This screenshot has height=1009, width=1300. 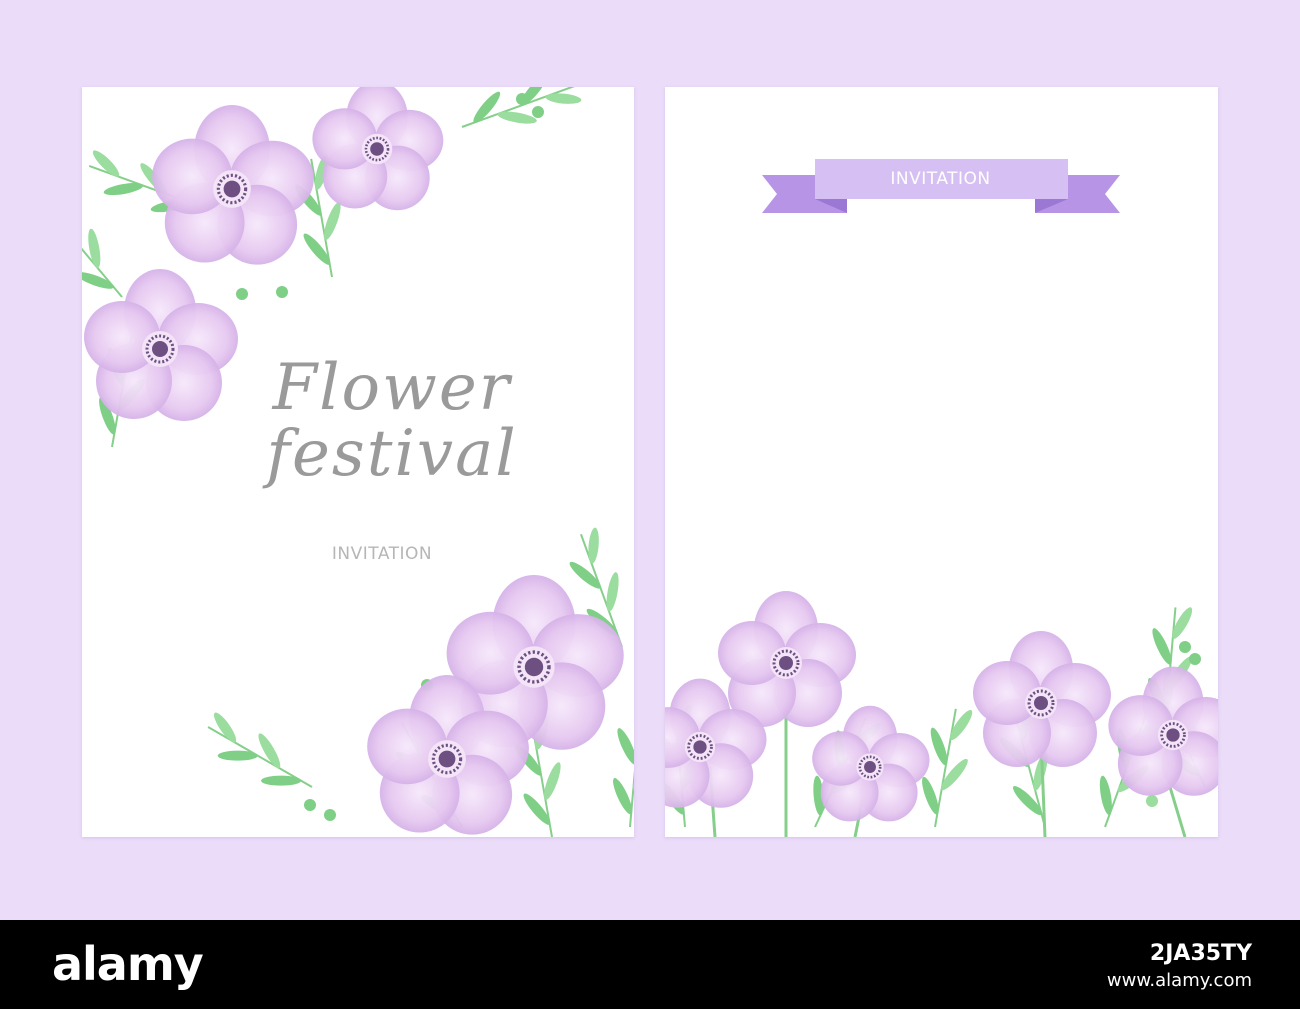 What do you see at coordinates (382, 554) in the screenshot?
I see `invitation-subtitle: INVITATION` at bounding box center [382, 554].